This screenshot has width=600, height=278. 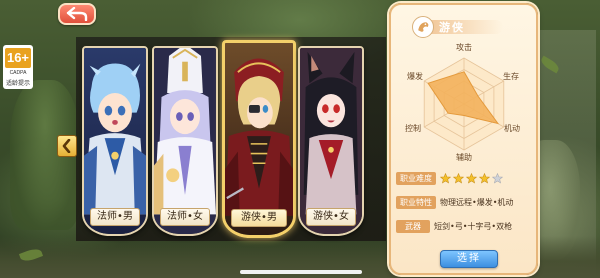 I want to click on previous-button, so click(x=67, y=146).